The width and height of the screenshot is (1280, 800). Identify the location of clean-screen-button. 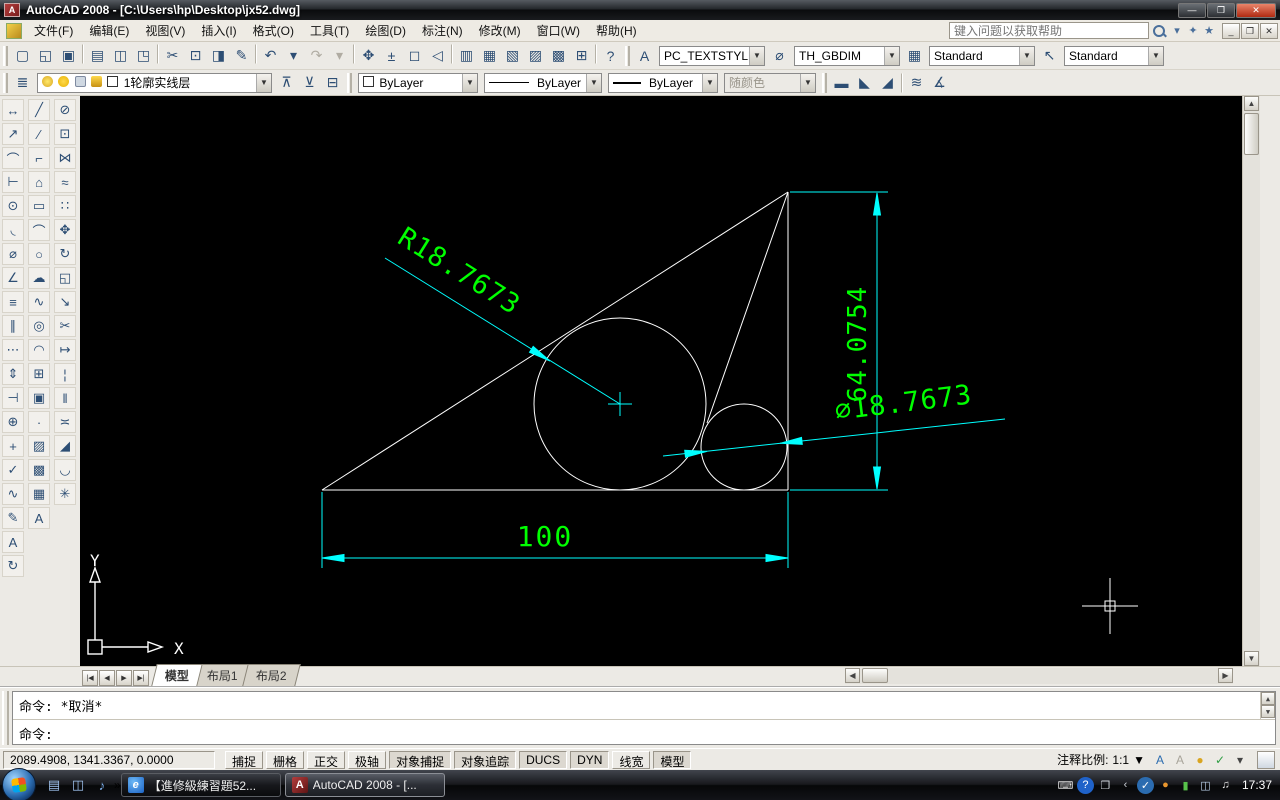
(1266, 759).